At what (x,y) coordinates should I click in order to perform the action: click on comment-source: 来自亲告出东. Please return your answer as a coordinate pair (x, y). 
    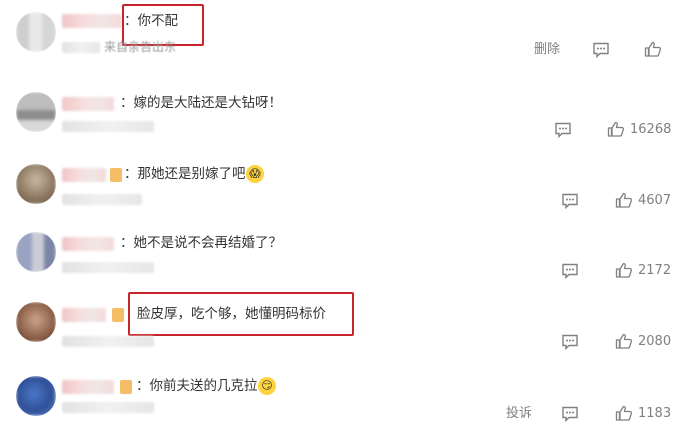
    Looking at the image, I should click on (140, 47).